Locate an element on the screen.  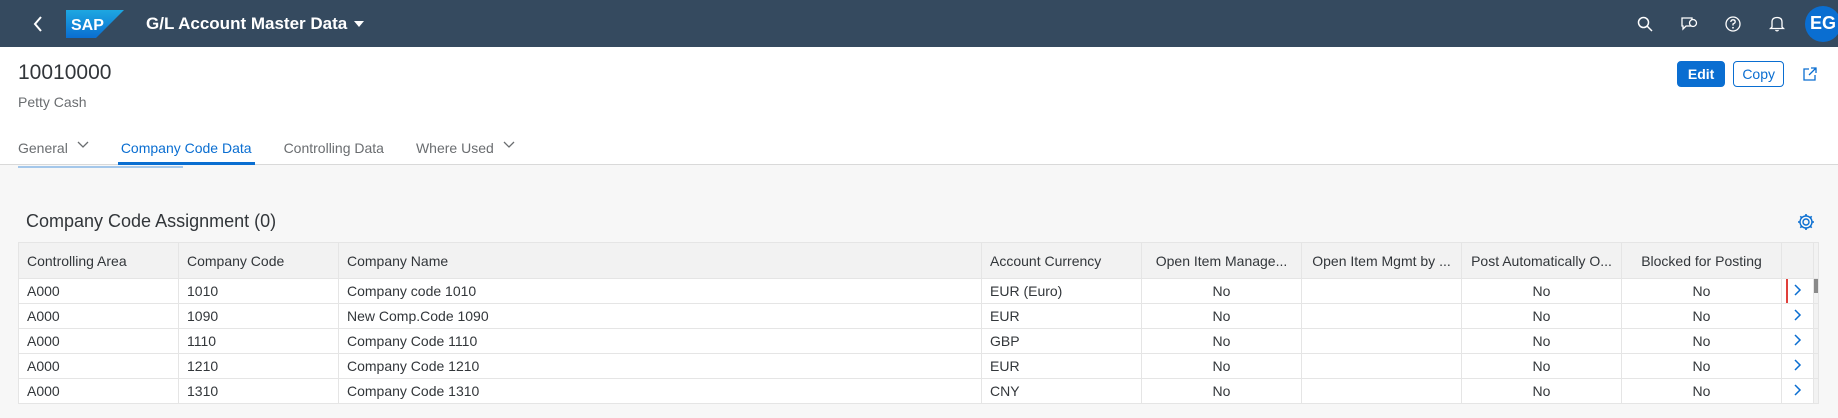
share-icon is located at coordinates (1810, 74).